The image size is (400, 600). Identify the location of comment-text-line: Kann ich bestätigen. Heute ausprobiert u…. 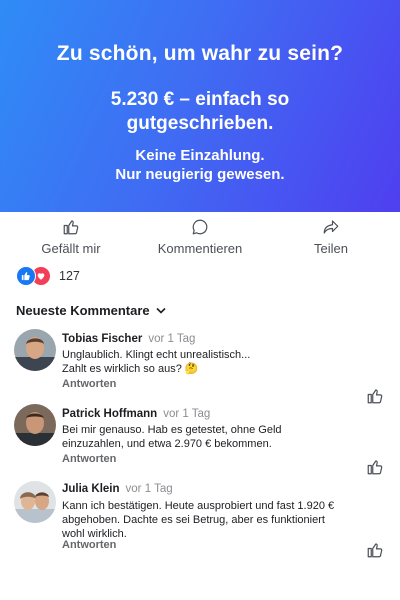
(198, 506).